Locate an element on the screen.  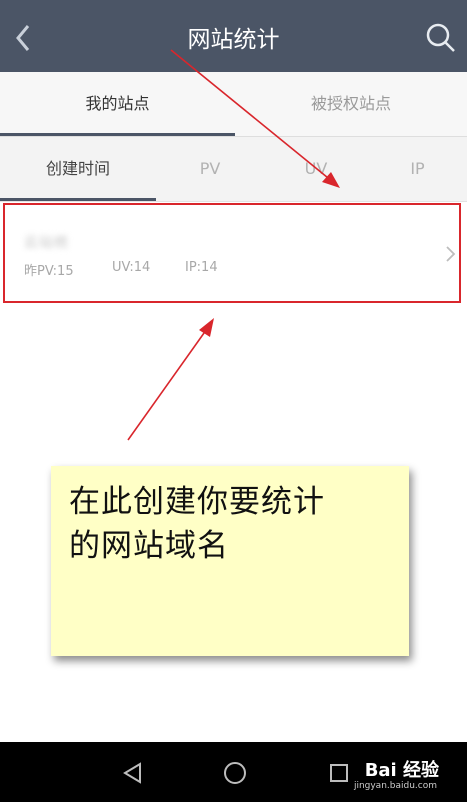
watermark-url: jingyan.baidu.com is located at coordinates (395, 786).